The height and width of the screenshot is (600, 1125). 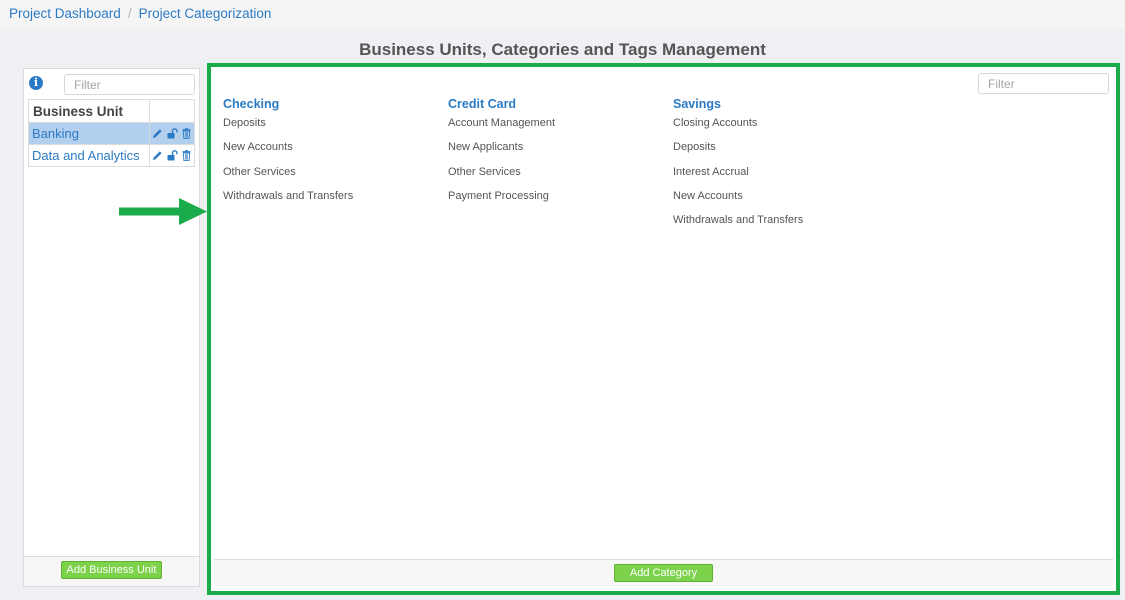 I want to click on category-panel-footer: Add Category, so click(x=663, y=572).